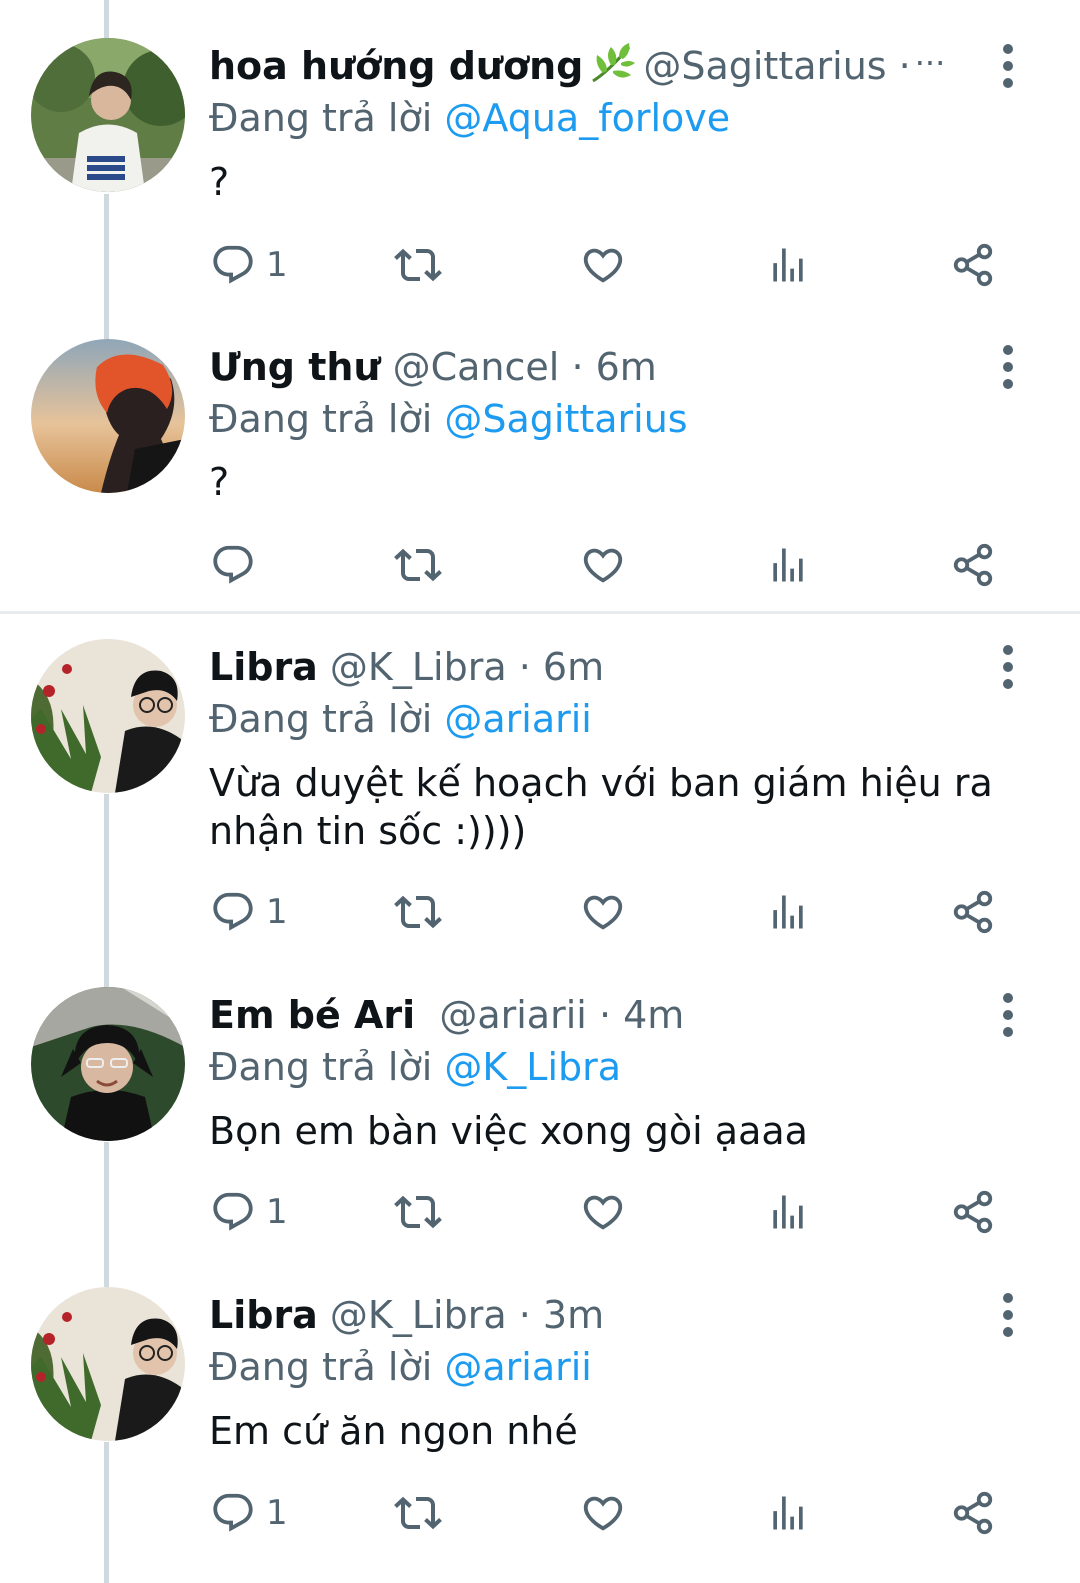 The width and height of the screenshot is (1080, 1583). Describe the element at coordinates (930, 63) in the screenshot. I see `truncation-ellipsis: ···` at that location.